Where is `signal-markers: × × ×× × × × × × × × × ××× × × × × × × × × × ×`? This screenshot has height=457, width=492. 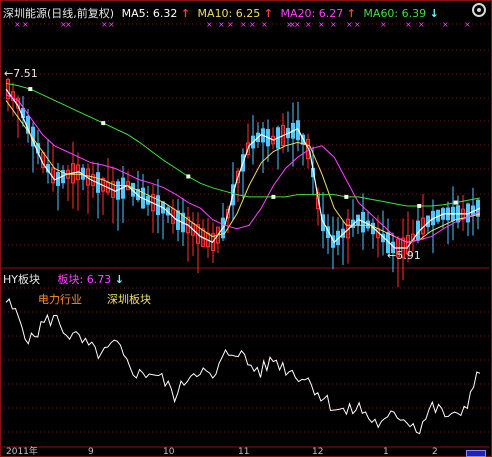 signal-markers: × × ×× × × × × × × × × ××× × × × × × × × × × × is located at coordinates (242, 24).